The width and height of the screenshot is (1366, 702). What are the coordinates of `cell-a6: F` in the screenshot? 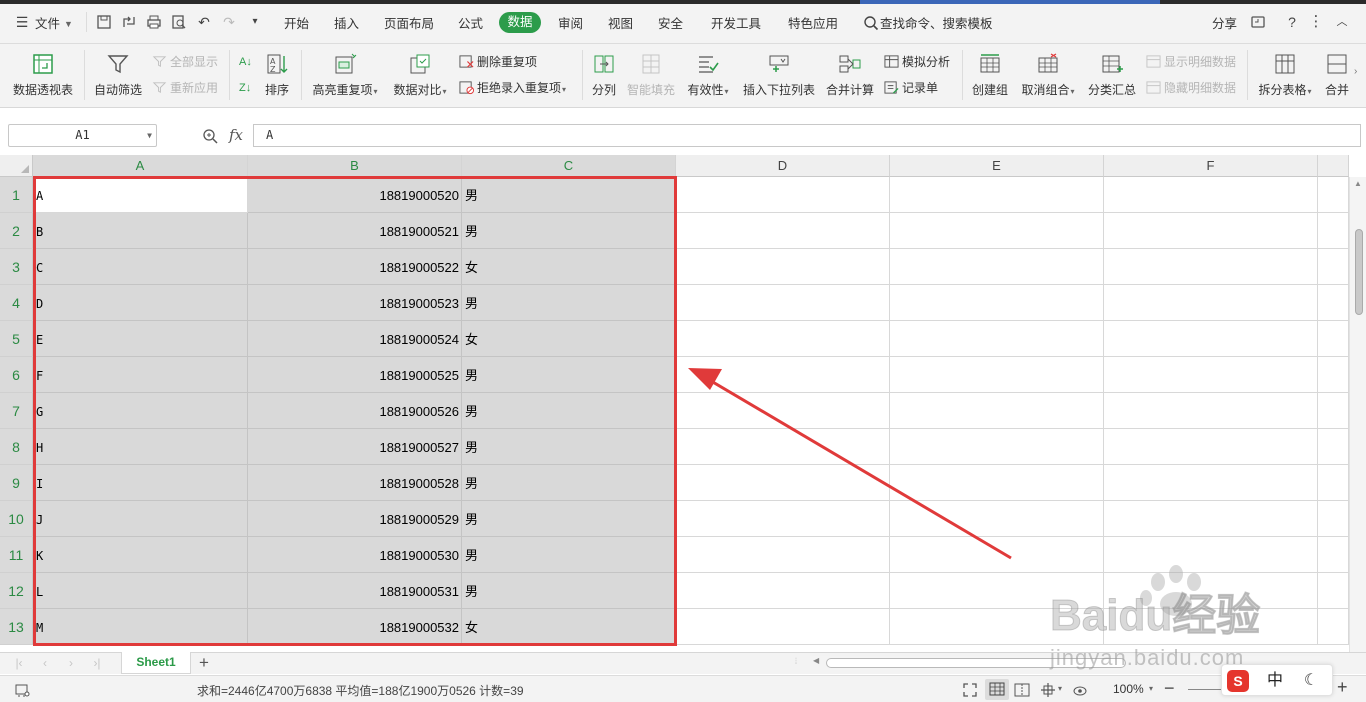 It's located at (140, 375).